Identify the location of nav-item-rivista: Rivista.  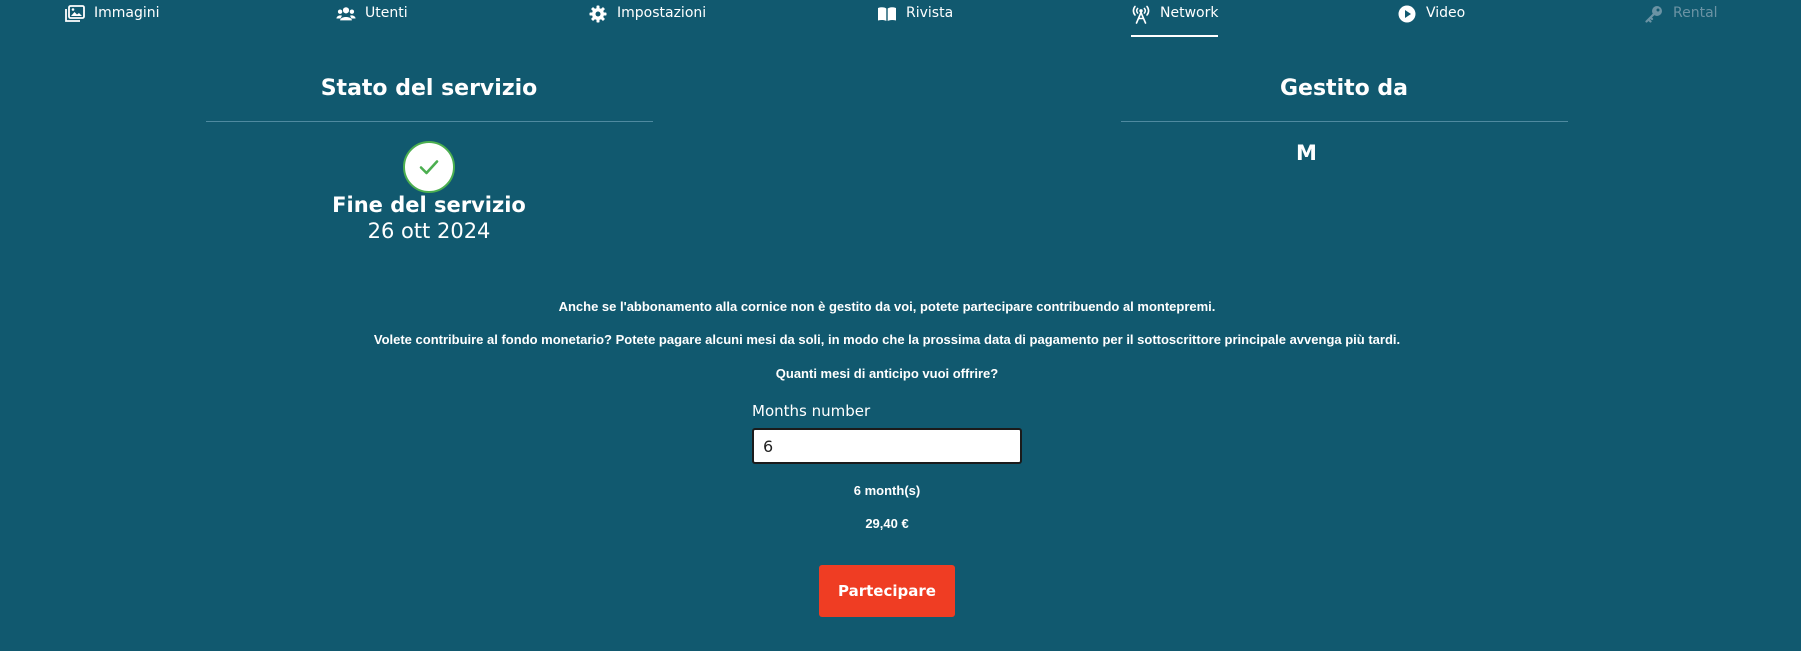
(915, 19).